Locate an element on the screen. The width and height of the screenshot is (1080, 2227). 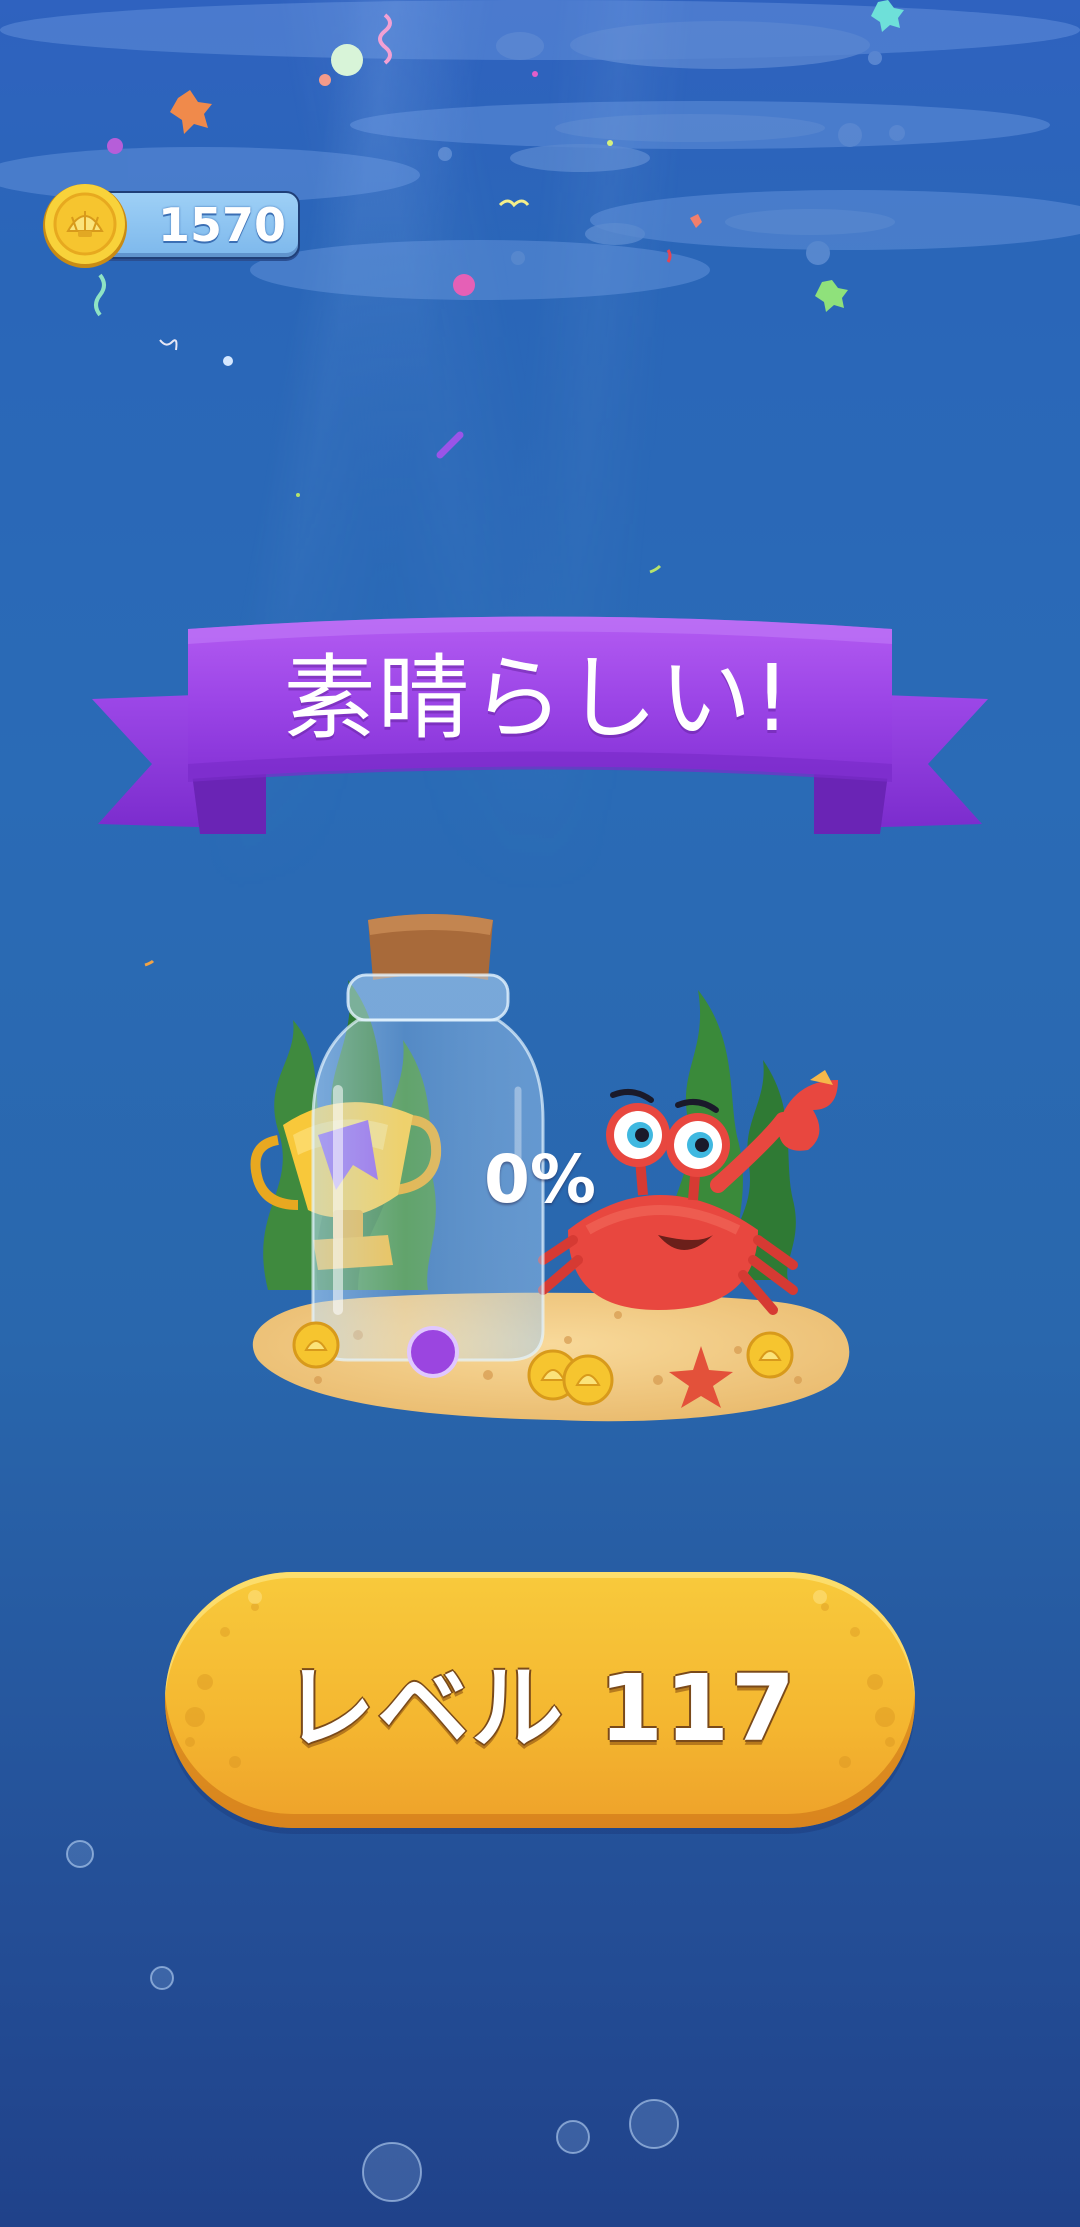
coin-counter: 1570 is located at coordinates (171, 226).